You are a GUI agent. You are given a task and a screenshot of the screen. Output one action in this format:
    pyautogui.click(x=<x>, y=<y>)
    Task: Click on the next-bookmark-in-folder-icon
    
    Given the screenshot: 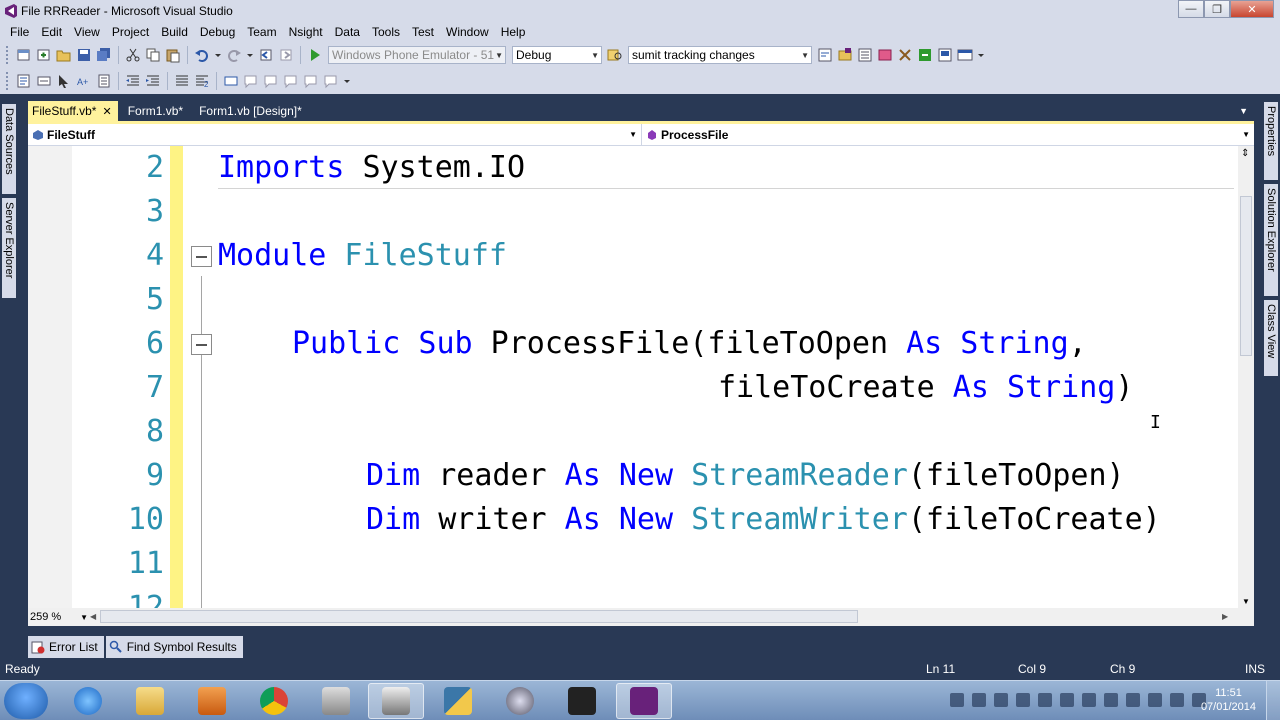 What is the action you would take?
    pyautogui.click(x=311, y=81)
    